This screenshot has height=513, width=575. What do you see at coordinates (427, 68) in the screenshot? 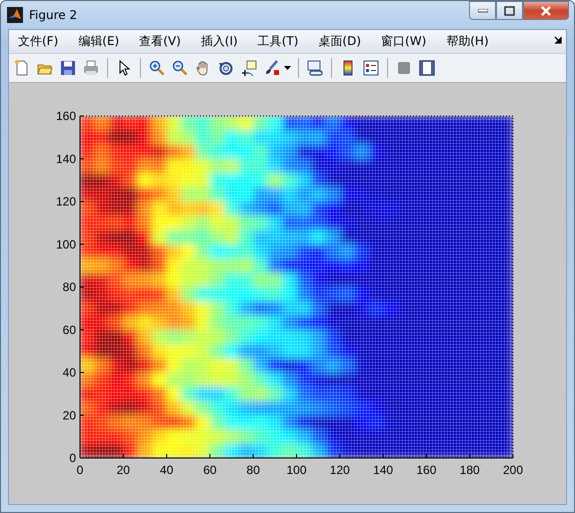
I see `show-tools-icon` at bounding box center [427, 68].